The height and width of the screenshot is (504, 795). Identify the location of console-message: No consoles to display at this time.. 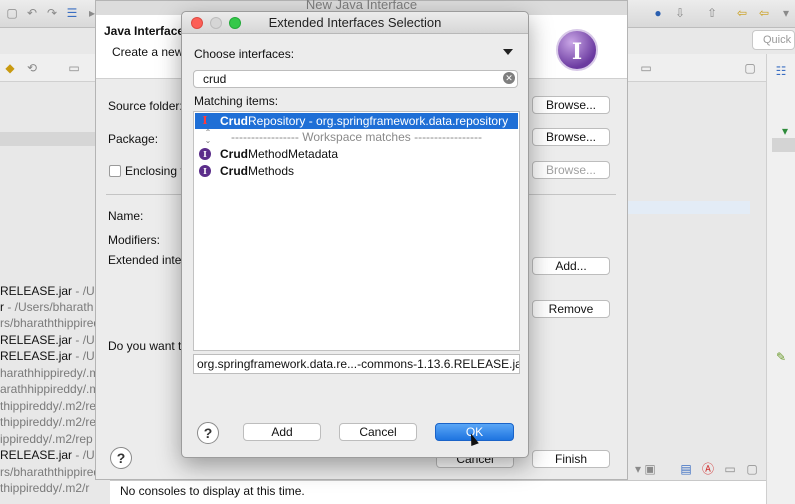
(212, 491).